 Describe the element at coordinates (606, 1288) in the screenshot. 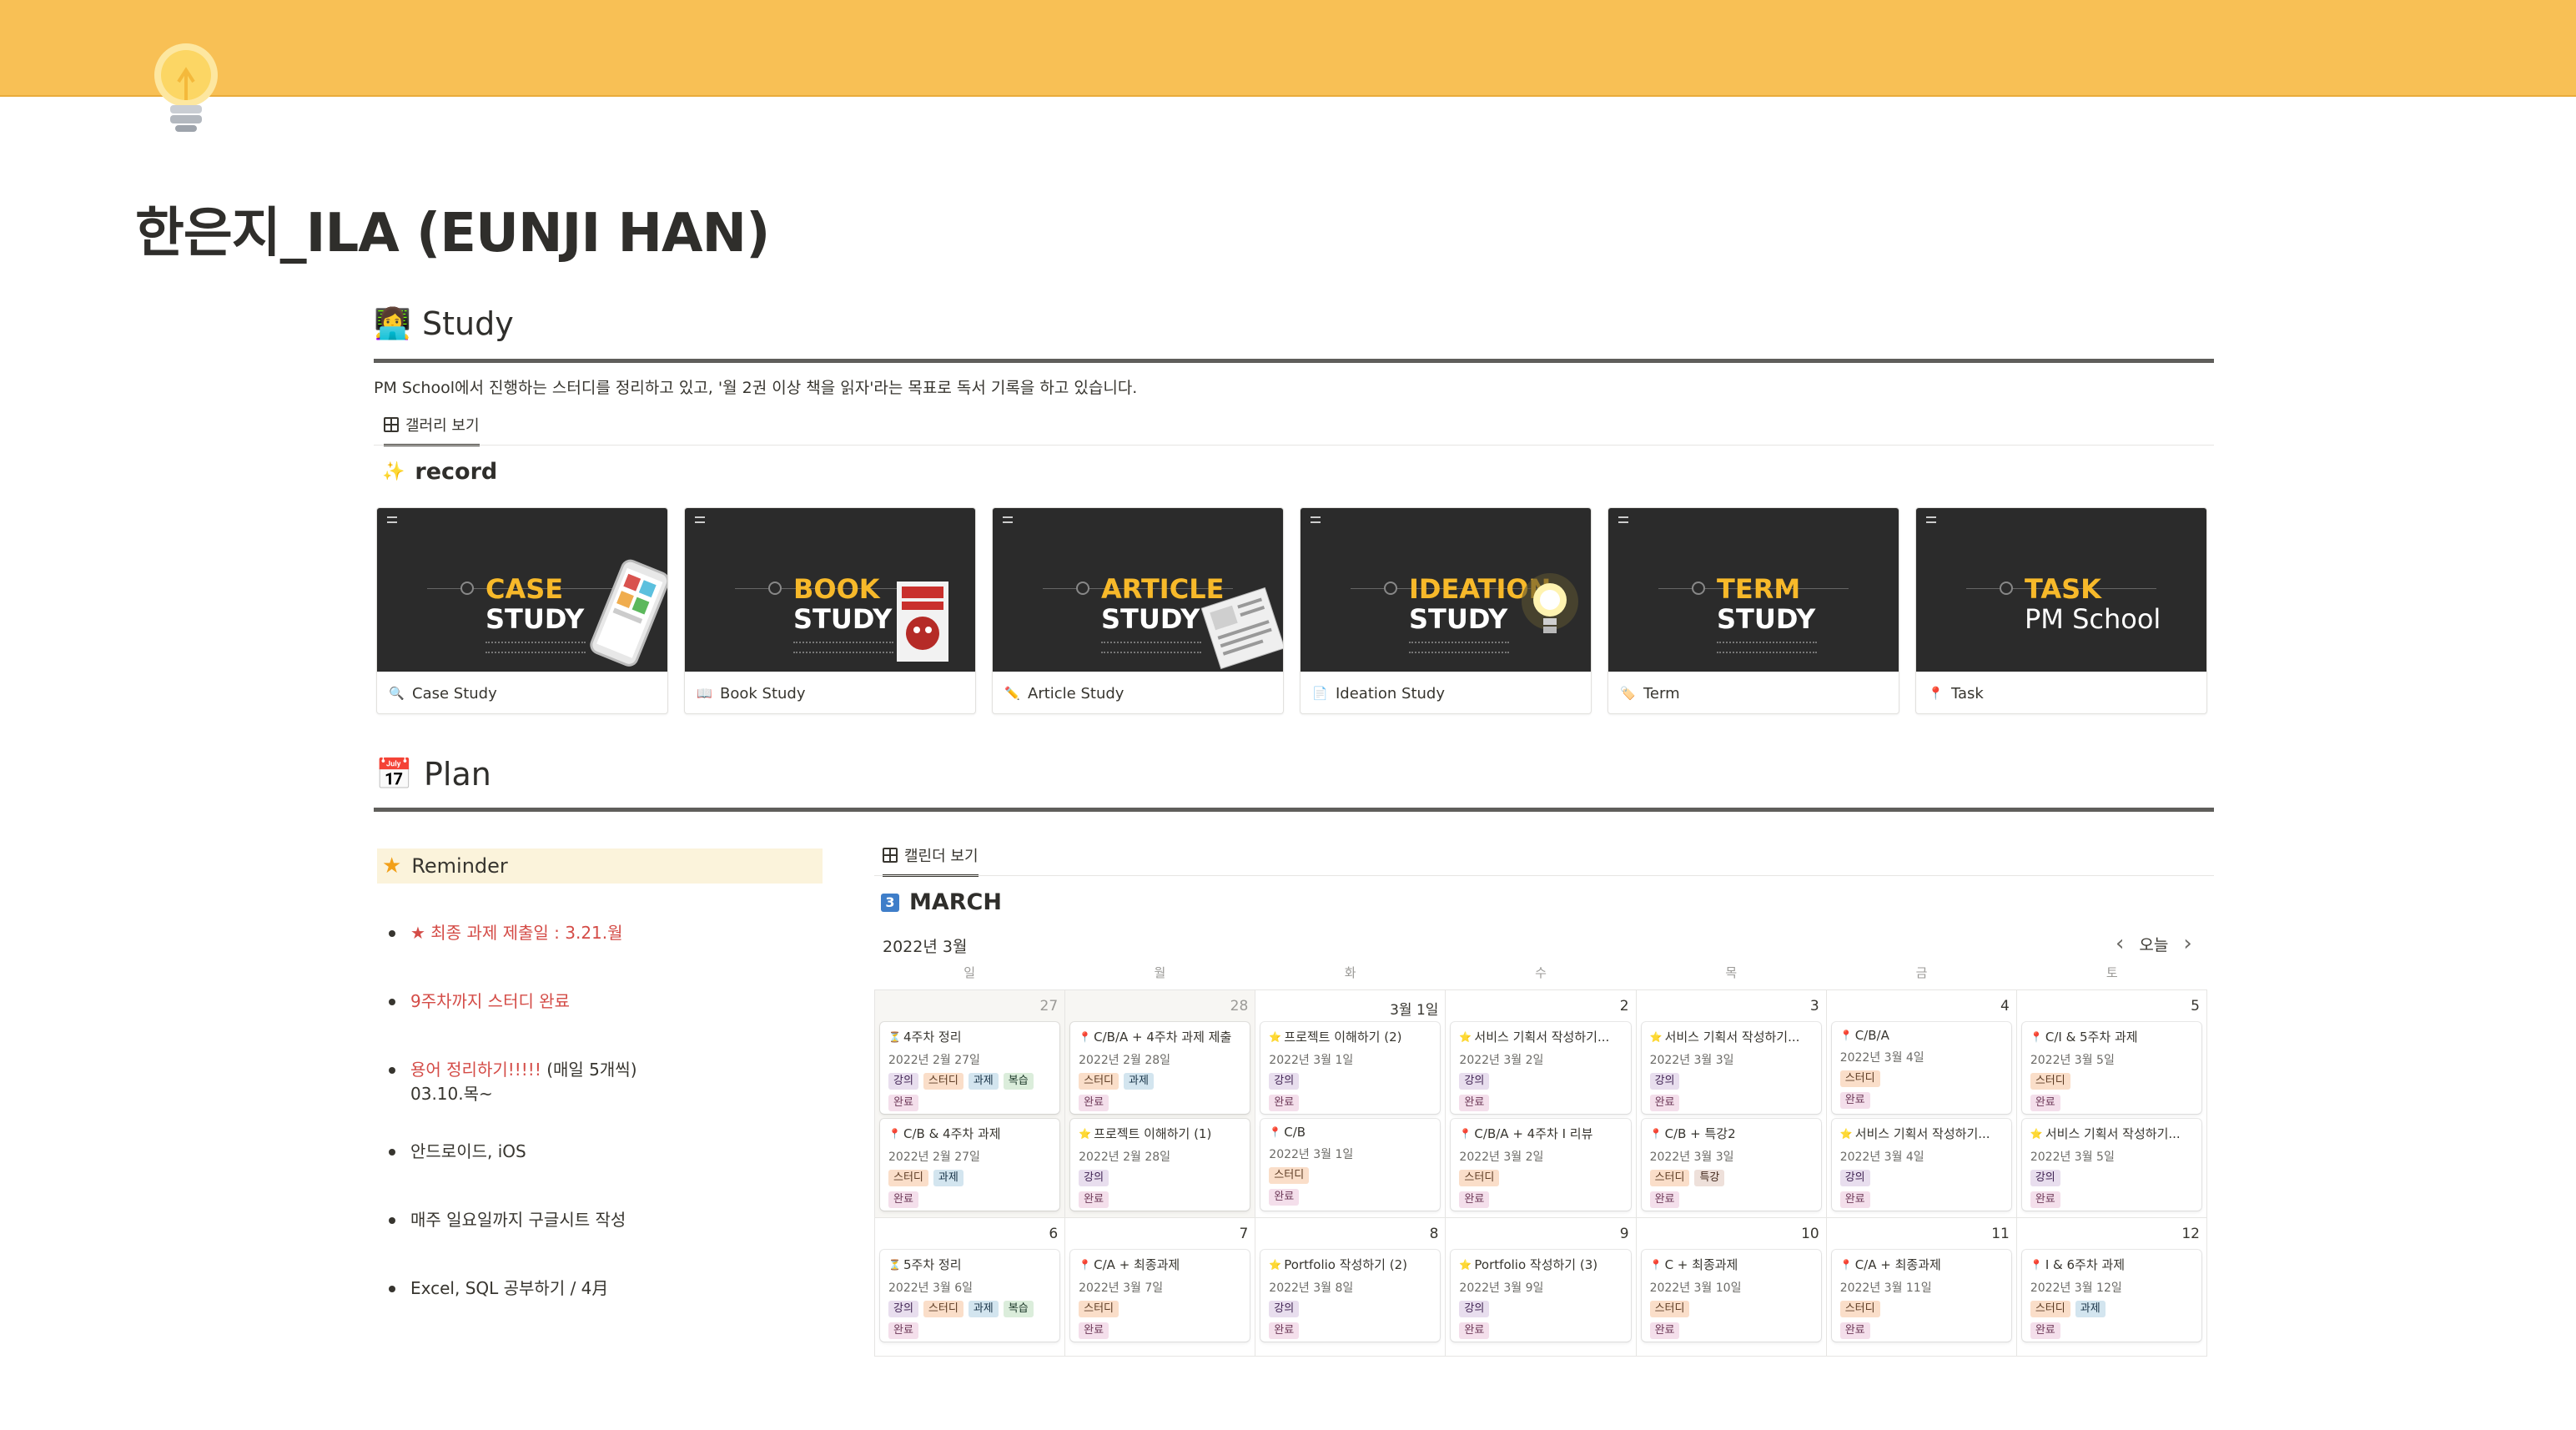

I see `list-item: Excel, SQL 공부하기 / 4月` at that location.